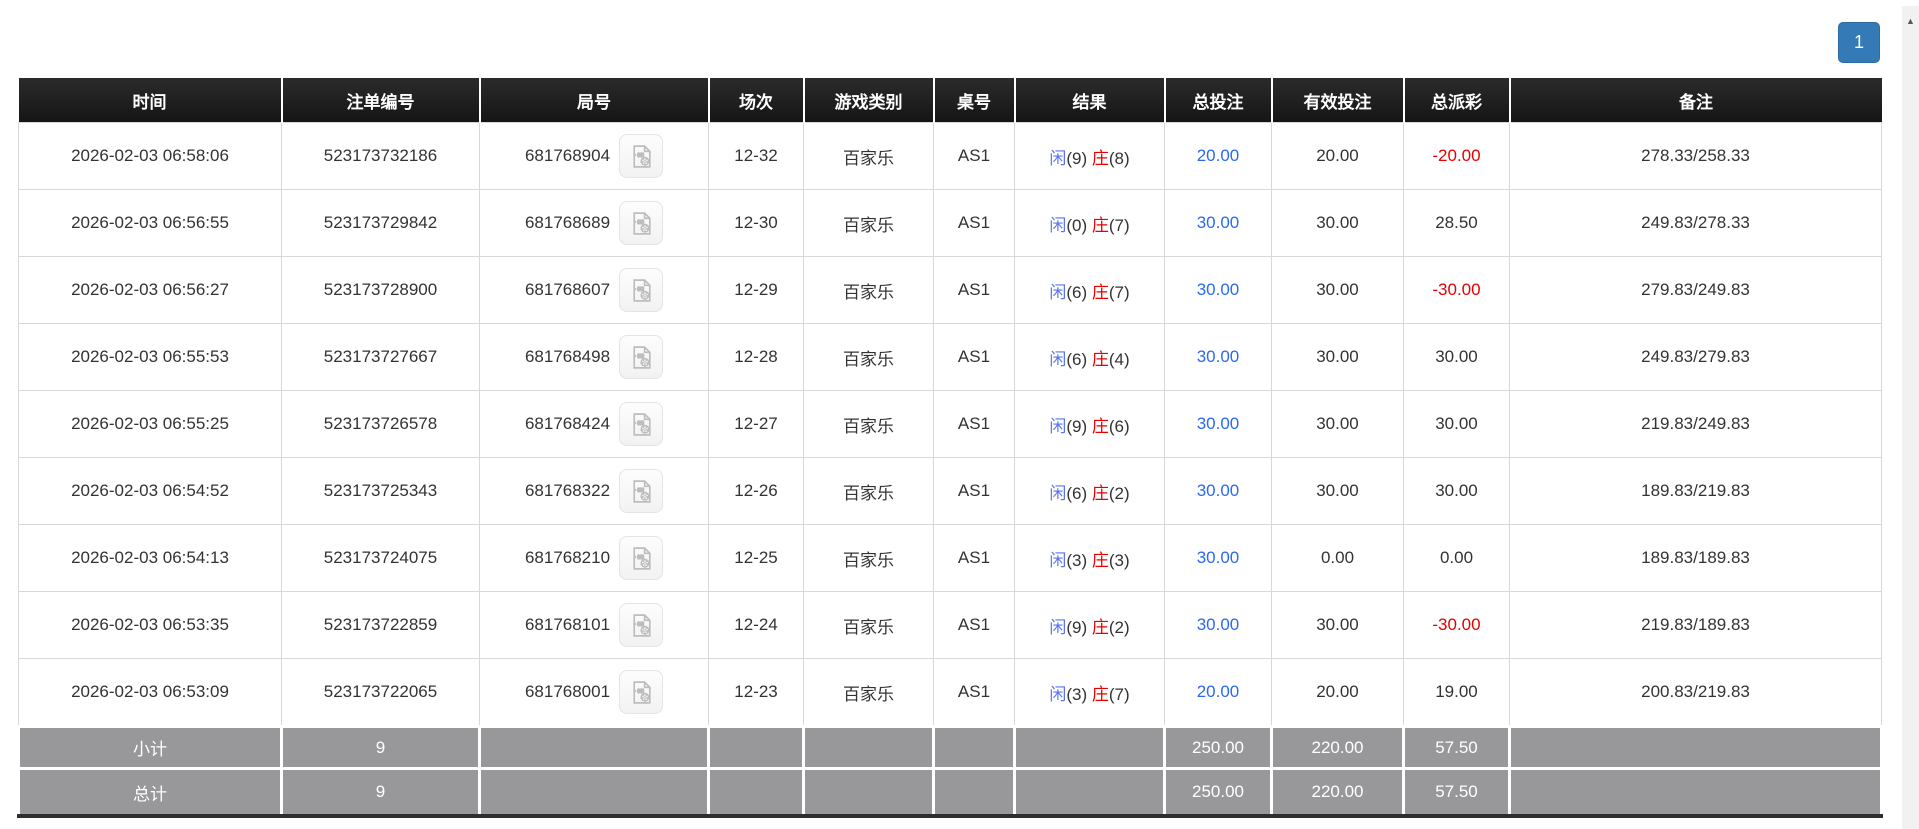 This screenshot has height=829, width=1919. What do you see at coordinates (1089, 692) in the screenshot?
I see `result-cell: 闲(3) 庄(7)` at bounding box center [1089, 692].